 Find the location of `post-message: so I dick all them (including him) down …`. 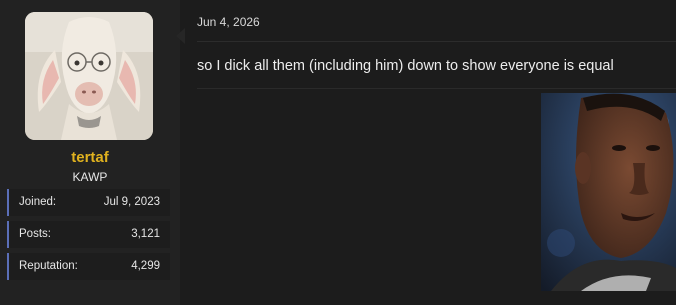

post-message: so I dick all them (including him) down … is located at coordinates (405, 66).